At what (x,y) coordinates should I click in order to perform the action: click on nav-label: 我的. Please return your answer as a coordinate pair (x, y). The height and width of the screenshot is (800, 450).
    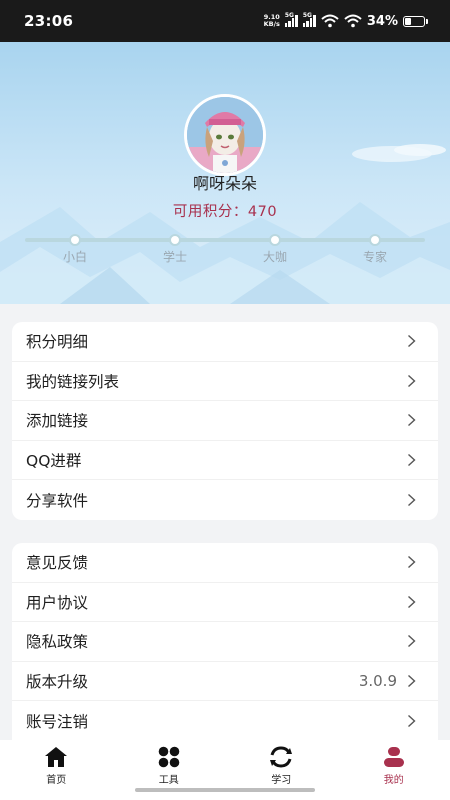
    Looking at the image, I should click on (393, 780).